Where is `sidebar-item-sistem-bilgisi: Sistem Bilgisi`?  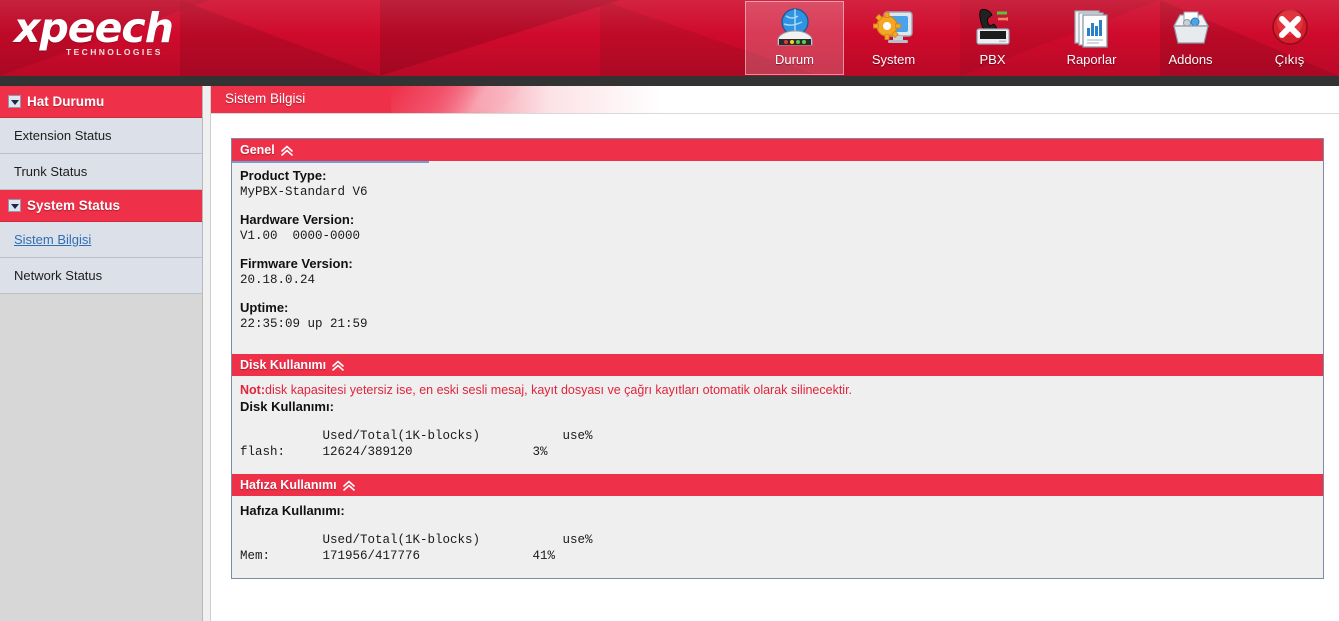 sidebar-item-sistem-bilgisi: Sistem Bilgisi is located at coordinates (101, 240).